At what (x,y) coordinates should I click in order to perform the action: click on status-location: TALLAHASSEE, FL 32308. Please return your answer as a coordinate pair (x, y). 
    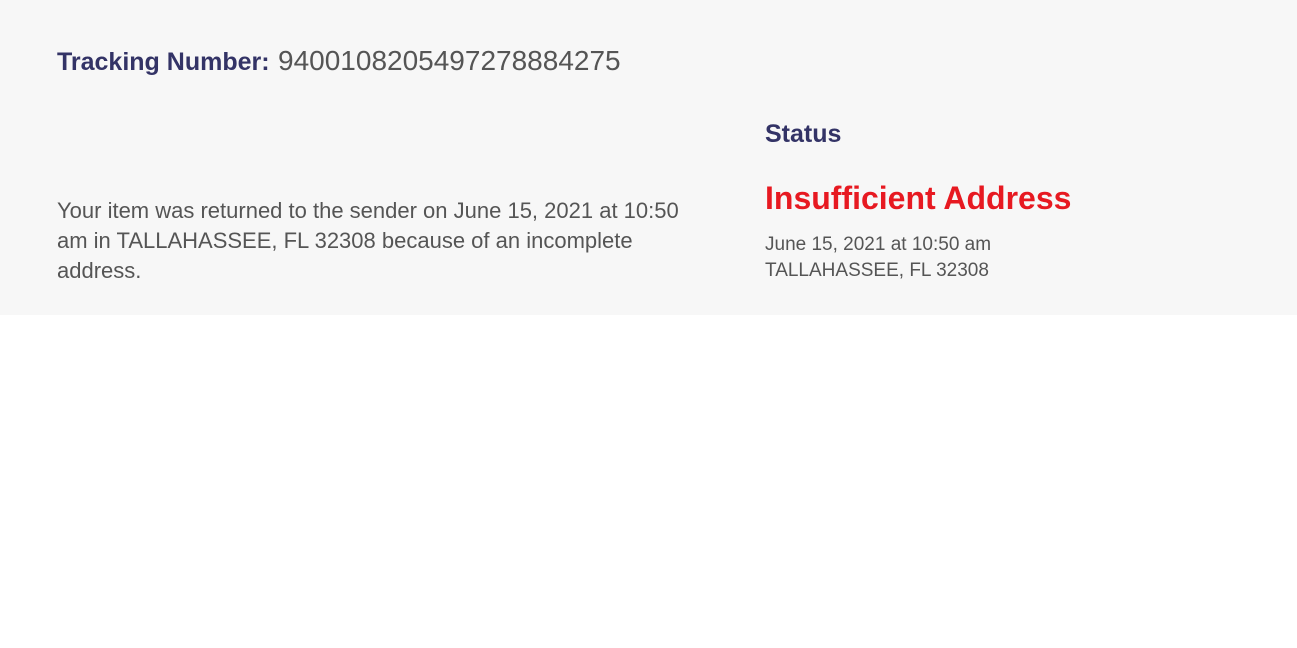
    Looking at the image, I should click on (877, 270).